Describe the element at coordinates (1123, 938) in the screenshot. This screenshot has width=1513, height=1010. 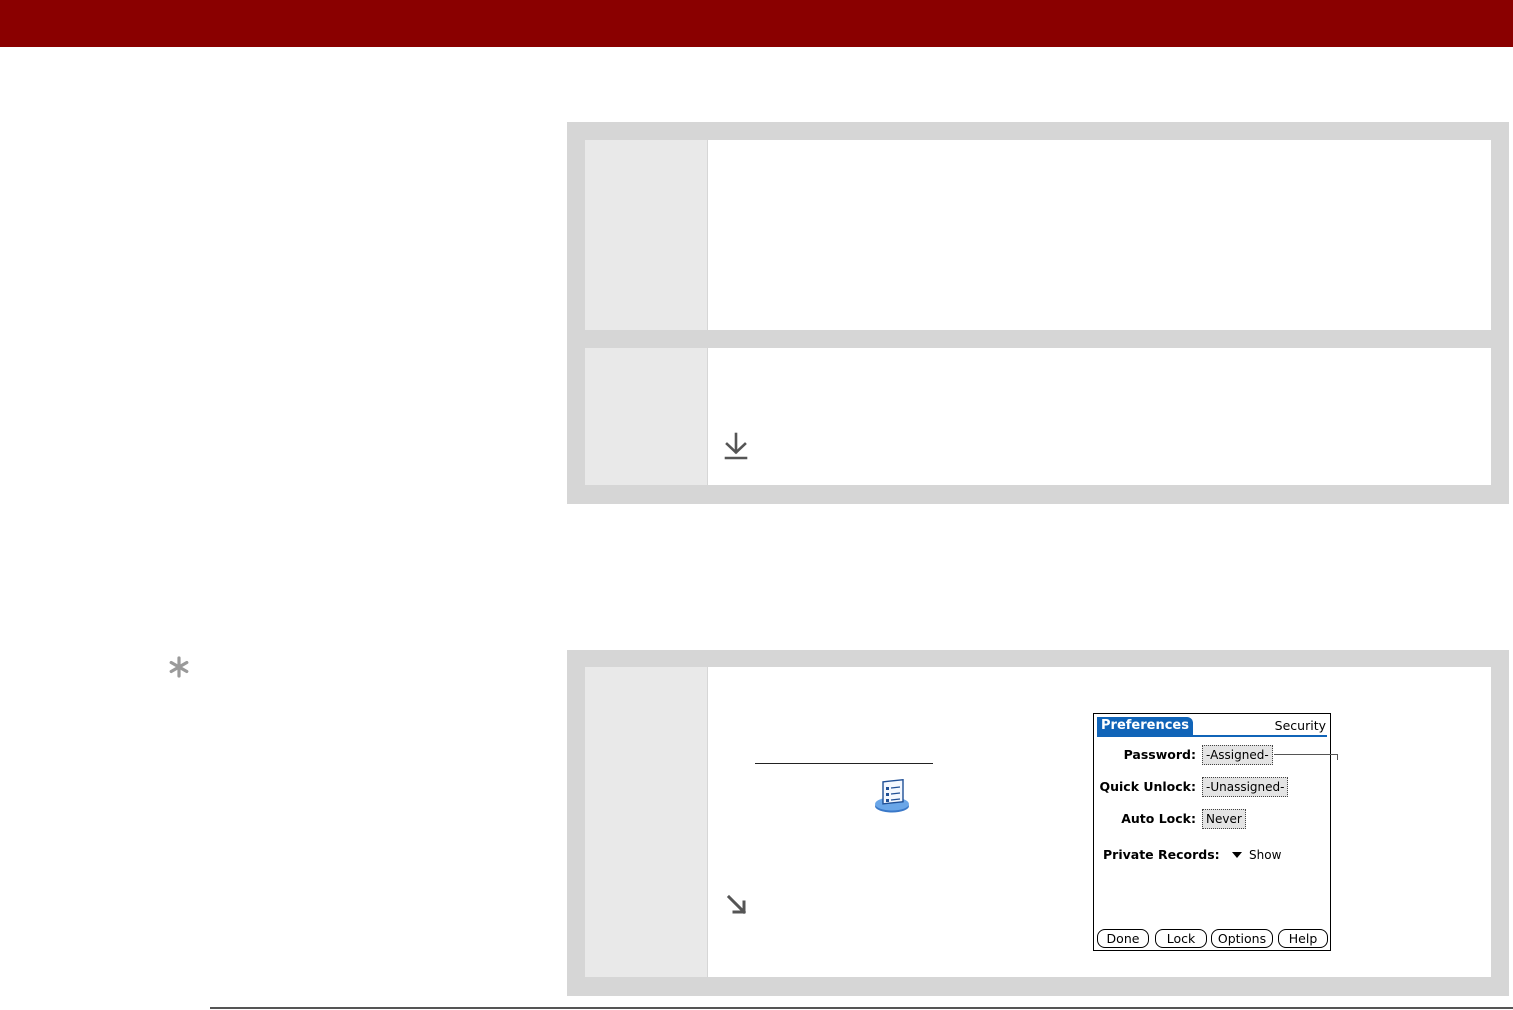
I see `done-button: Done` at that location.